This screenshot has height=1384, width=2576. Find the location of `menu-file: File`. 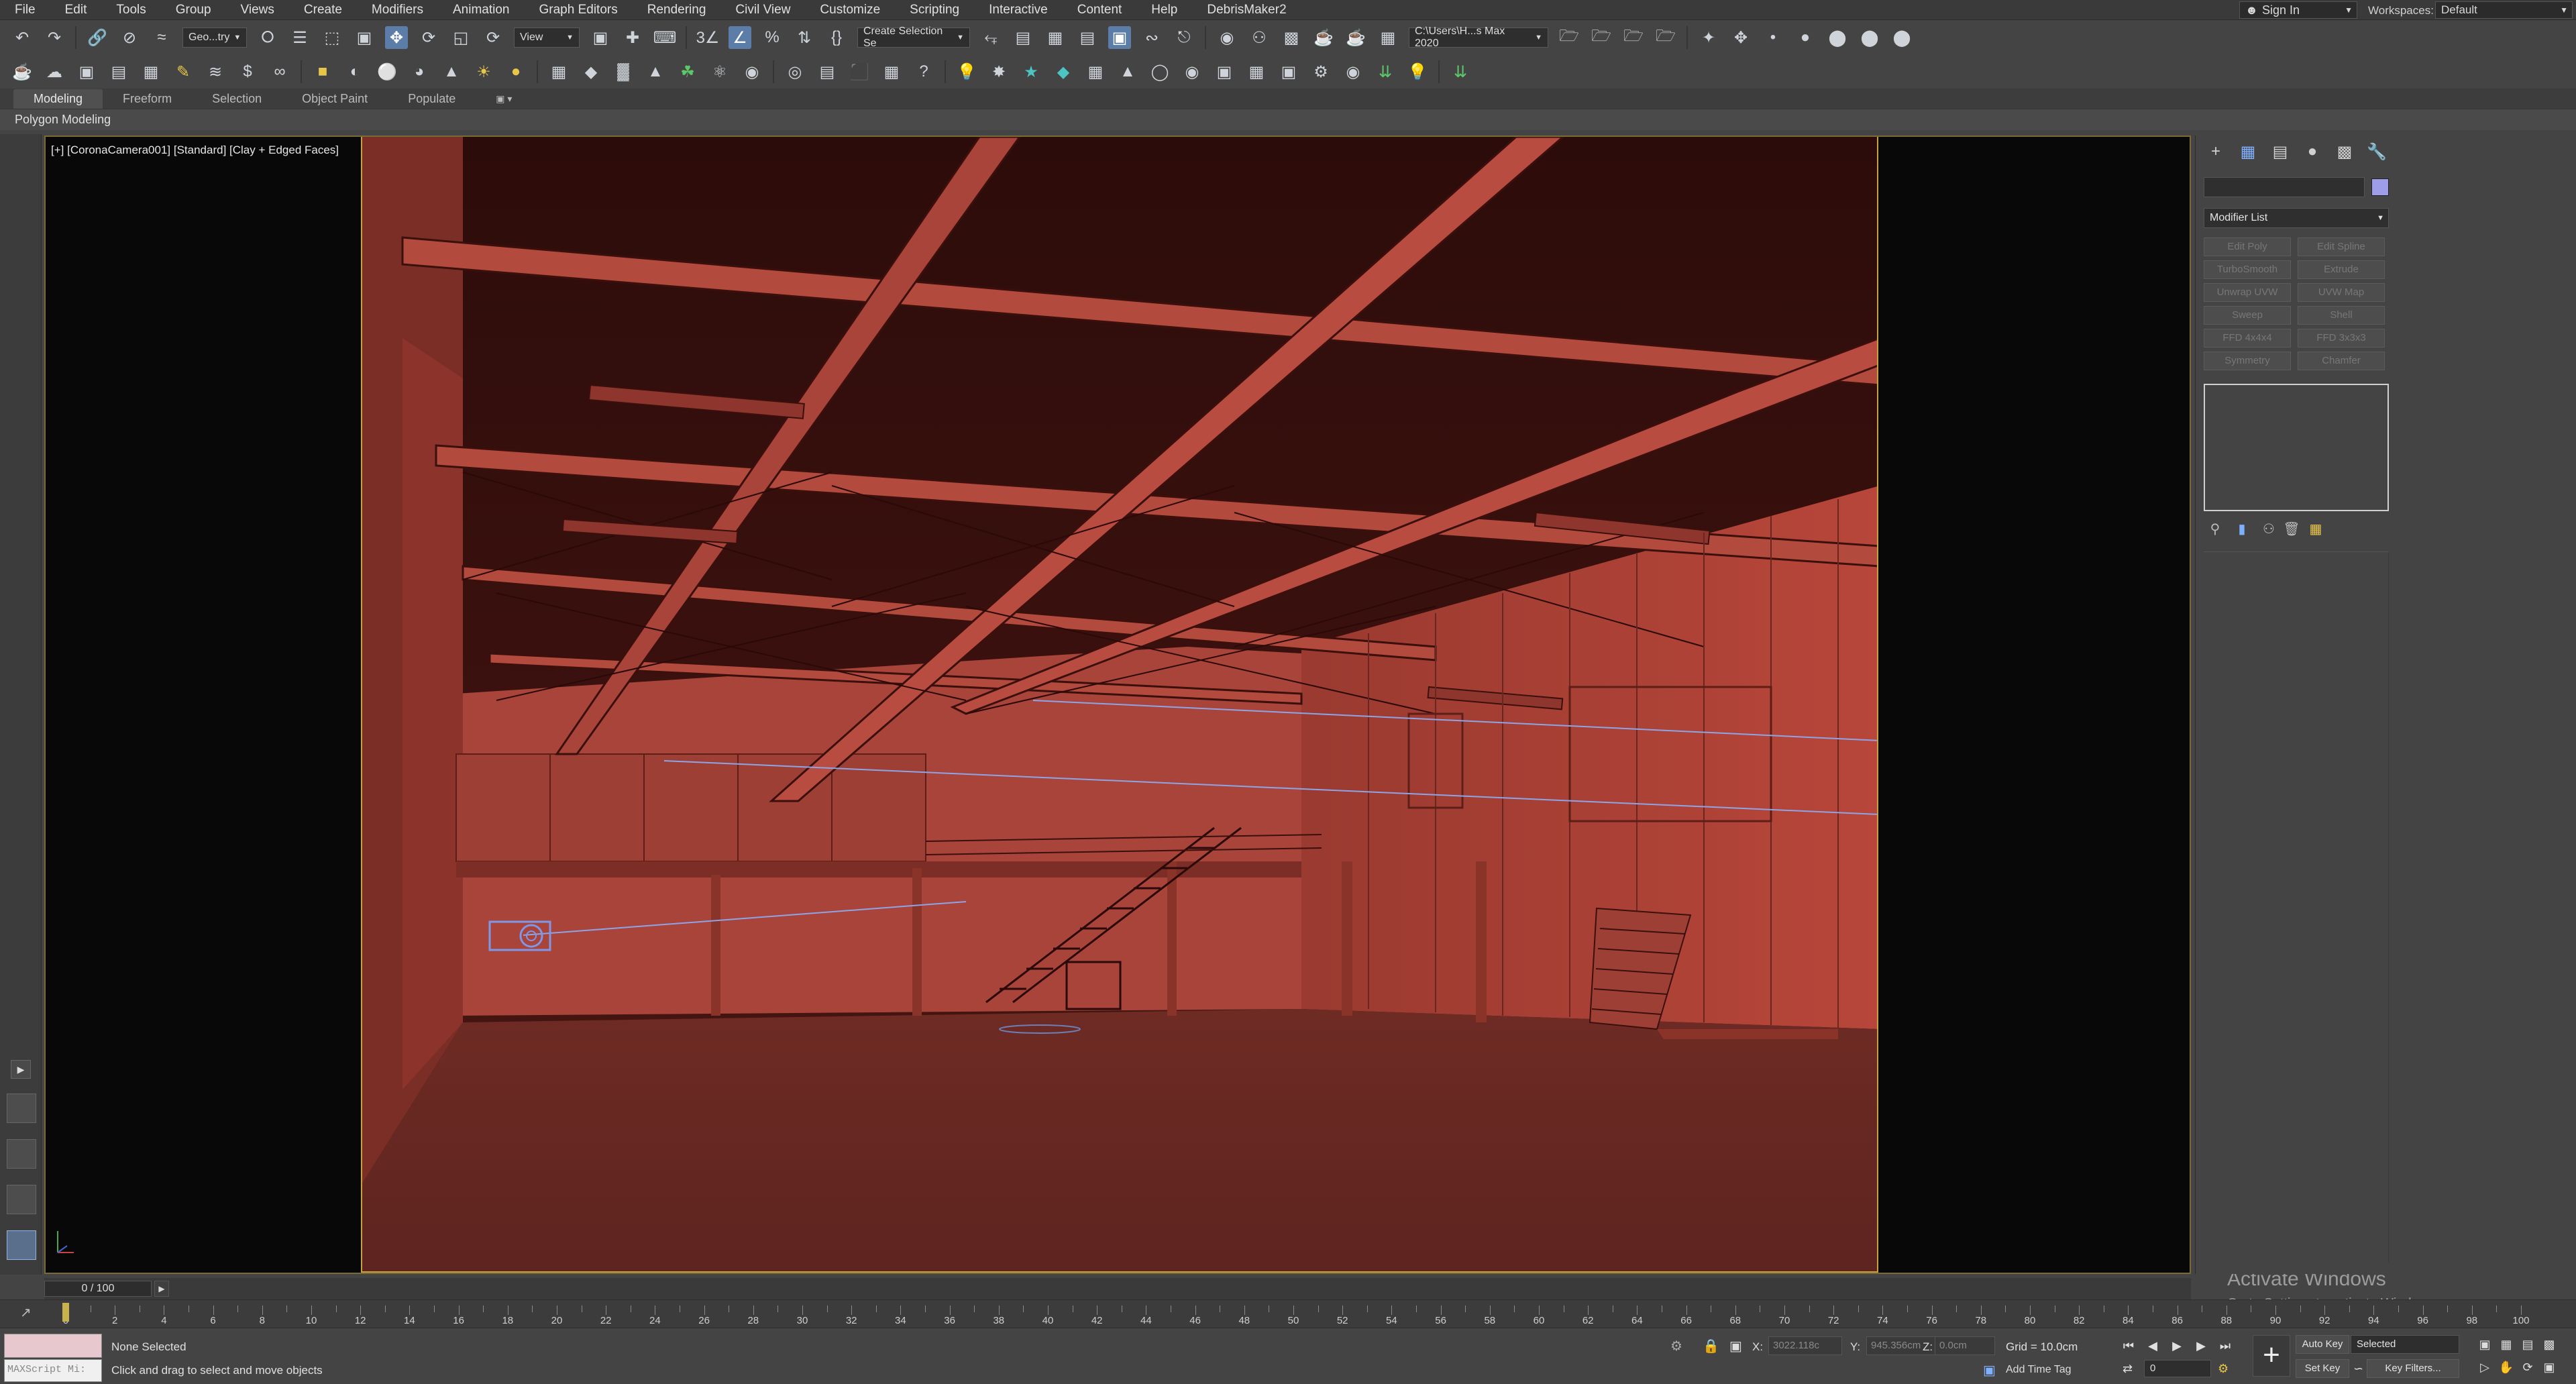

menu-file: File is located at coordinates (25, 10).